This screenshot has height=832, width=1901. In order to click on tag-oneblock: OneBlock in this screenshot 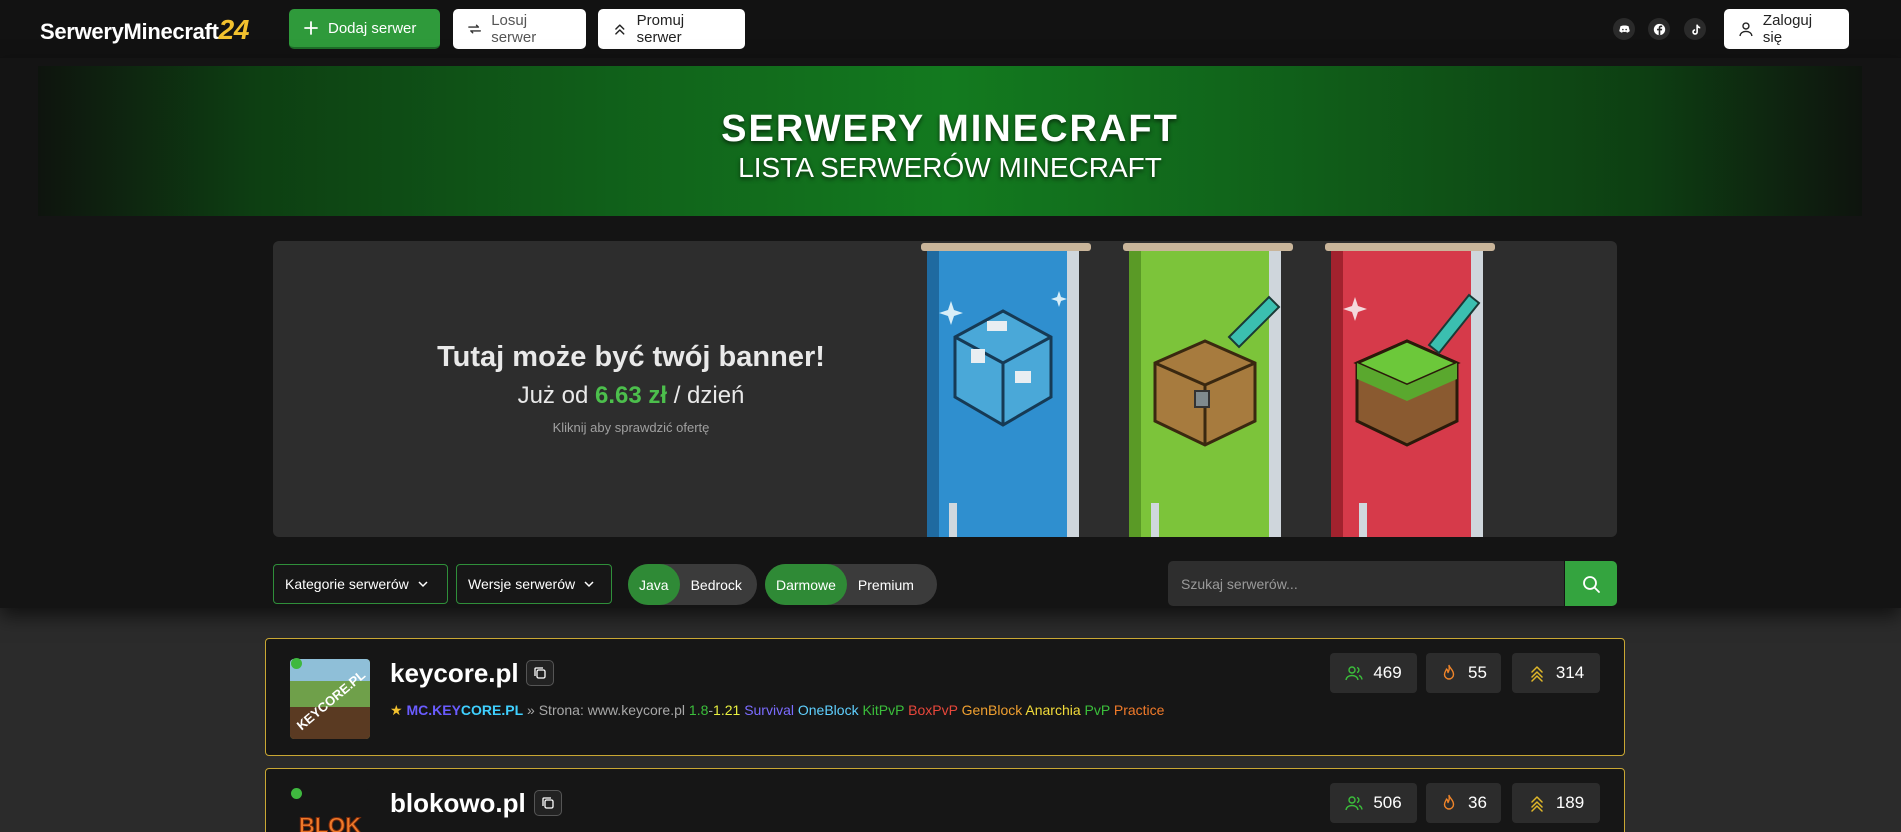, I will do `click(828, 710)`.